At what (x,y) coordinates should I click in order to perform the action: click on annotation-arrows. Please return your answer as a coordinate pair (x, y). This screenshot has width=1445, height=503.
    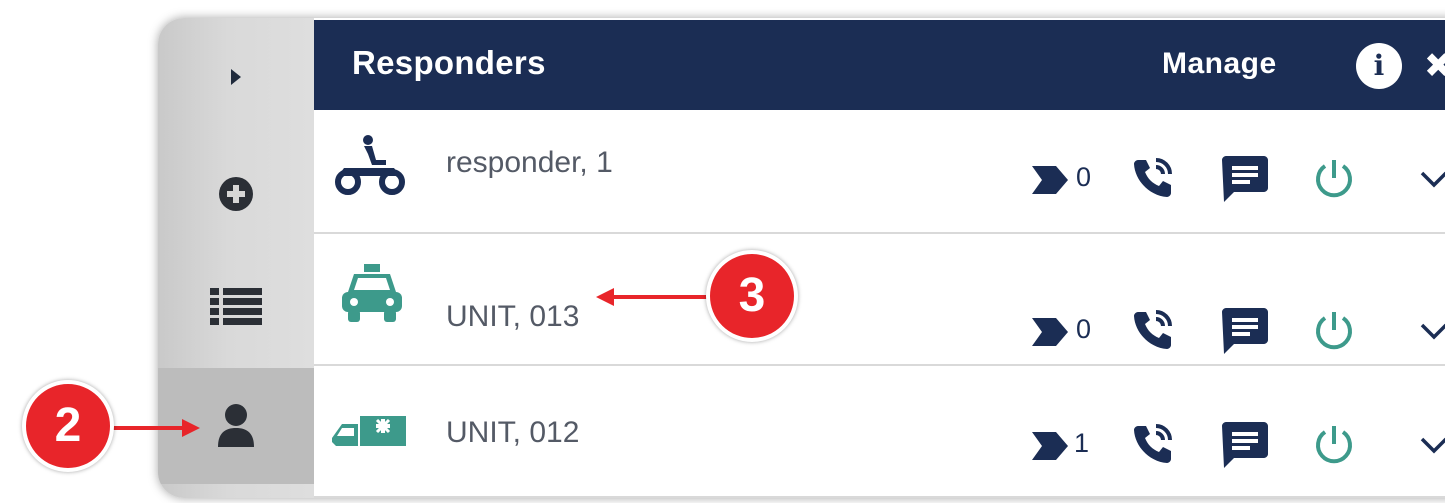
    Looking at the image, I should click on (411, 362).